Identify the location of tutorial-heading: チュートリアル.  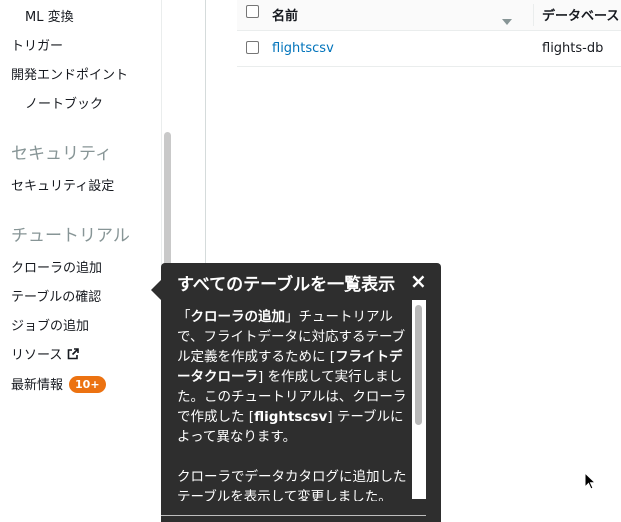
(70, 236).